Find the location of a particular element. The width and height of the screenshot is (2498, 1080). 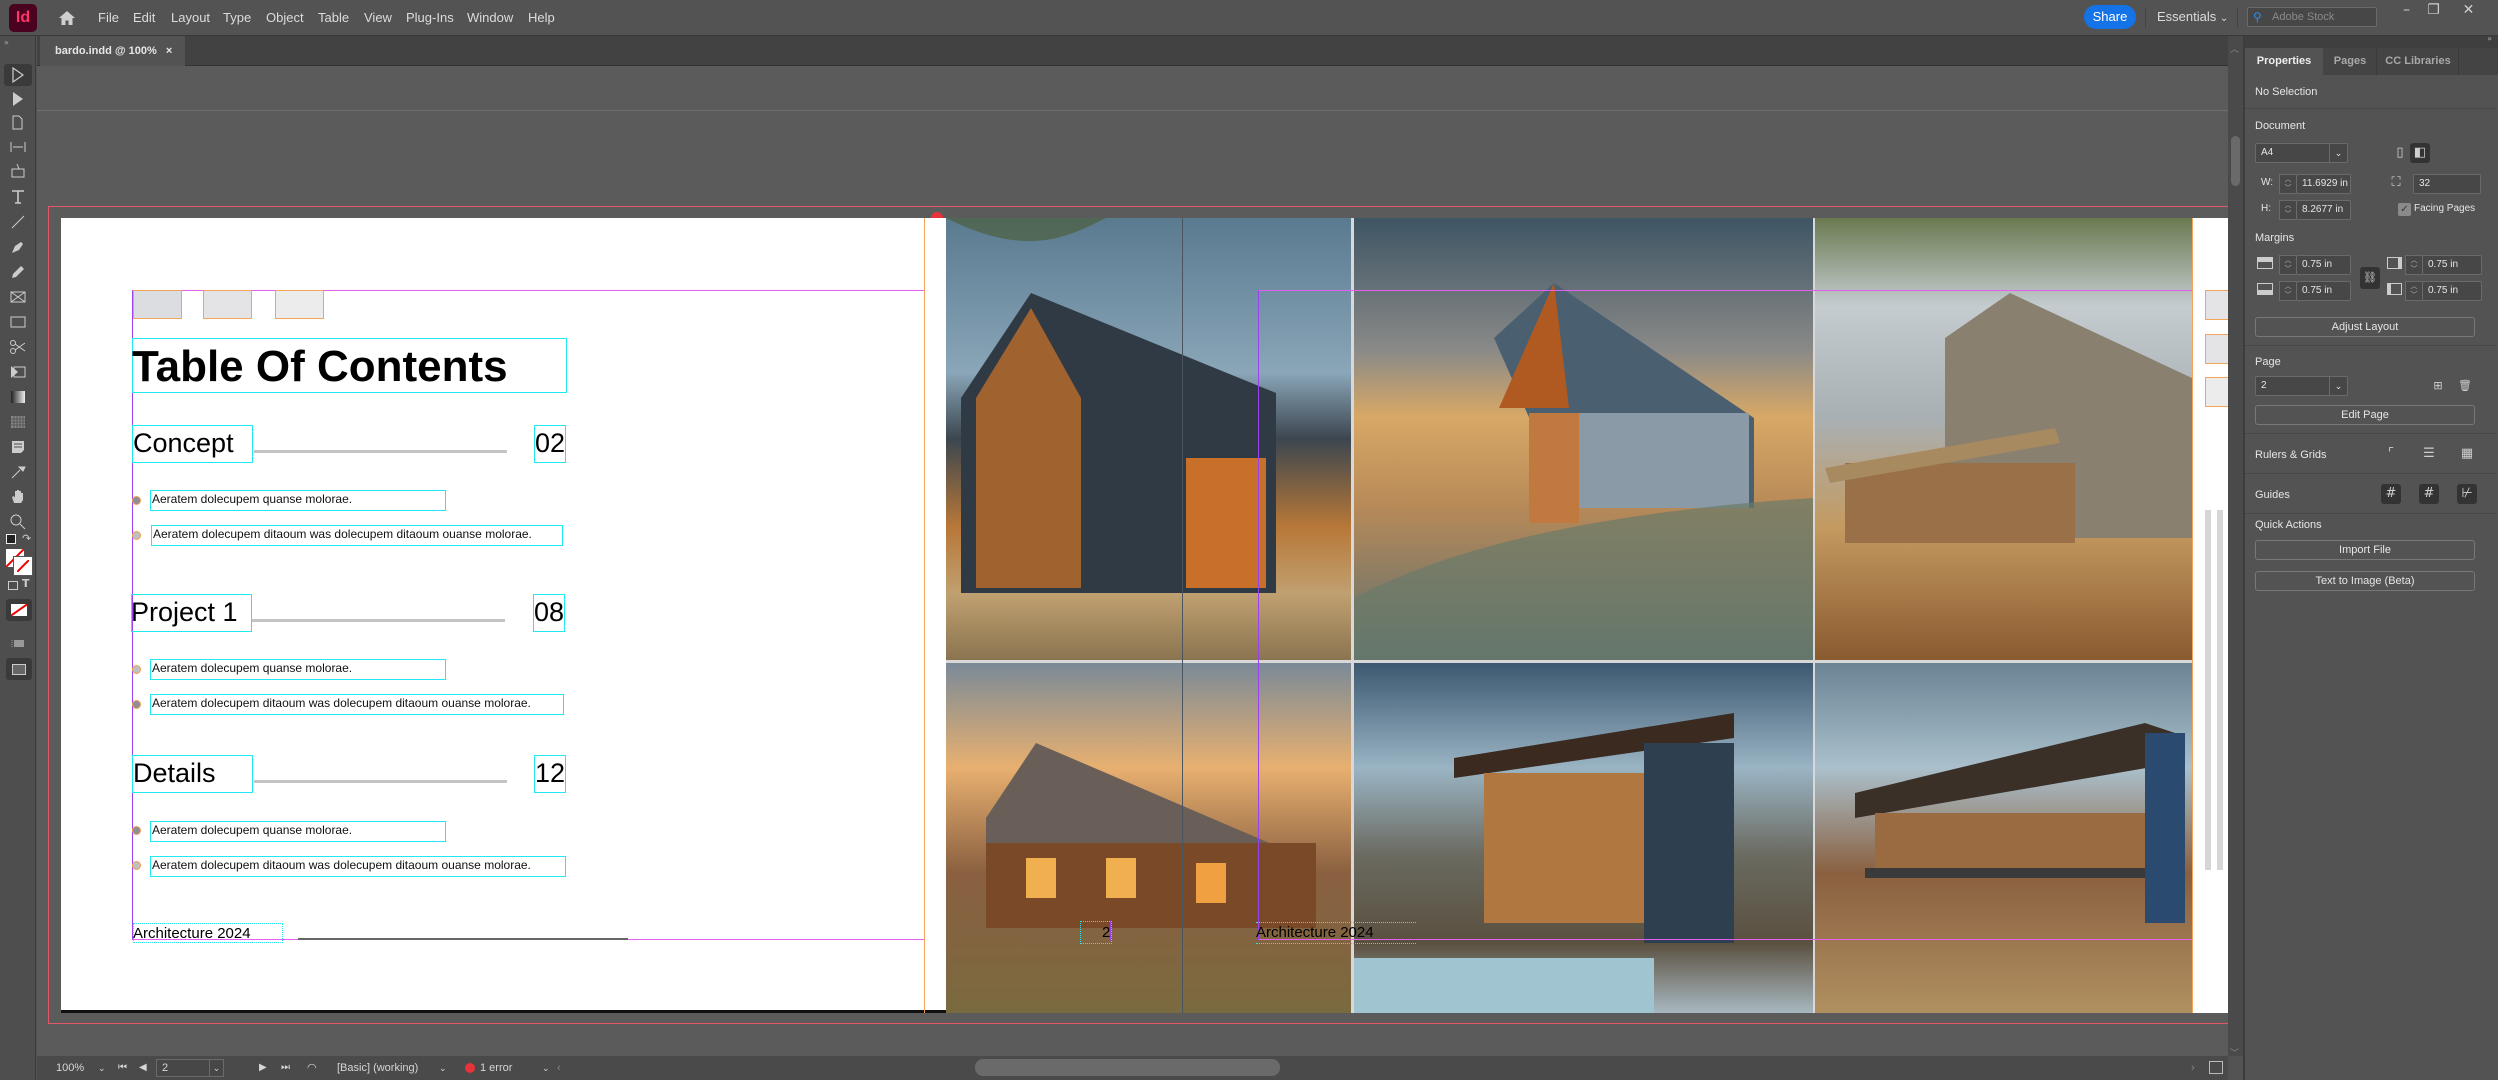

tab-properties: Properties is located at coordinates (2284, 61).